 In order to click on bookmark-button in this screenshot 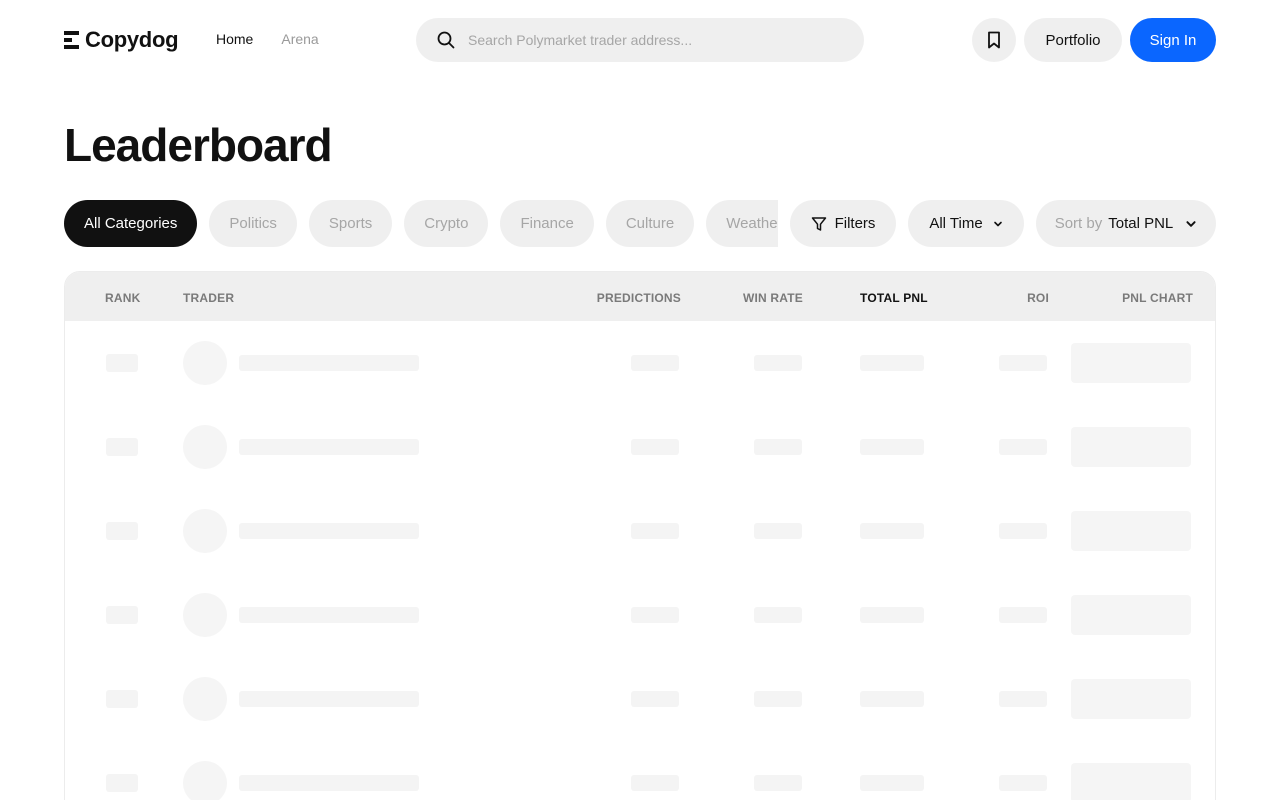, I will do `click(994, 40)`.